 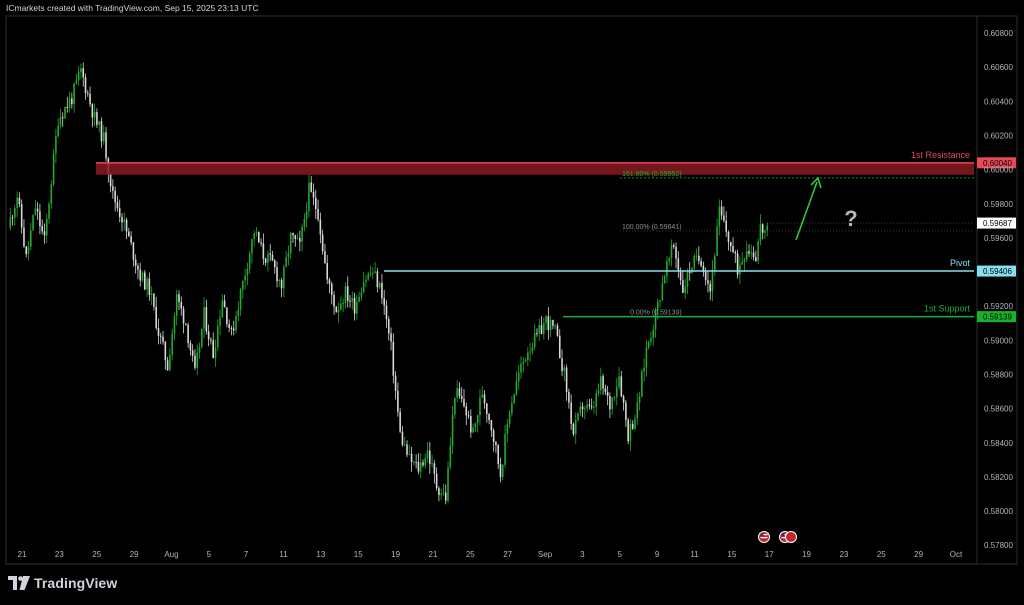 What do you see at coordinates (777, 537) in the screenshot?
I see `economic-events` at bounding box center [777, 537].